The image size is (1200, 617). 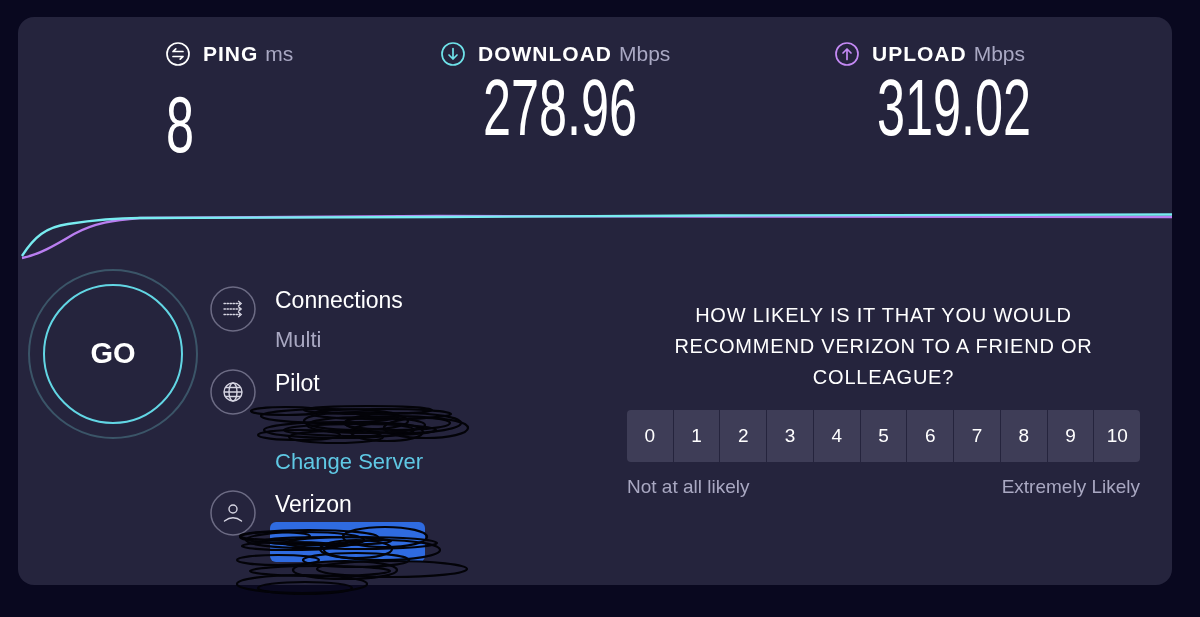 I want to click on go-button: GO, so click(x=113, y=354).